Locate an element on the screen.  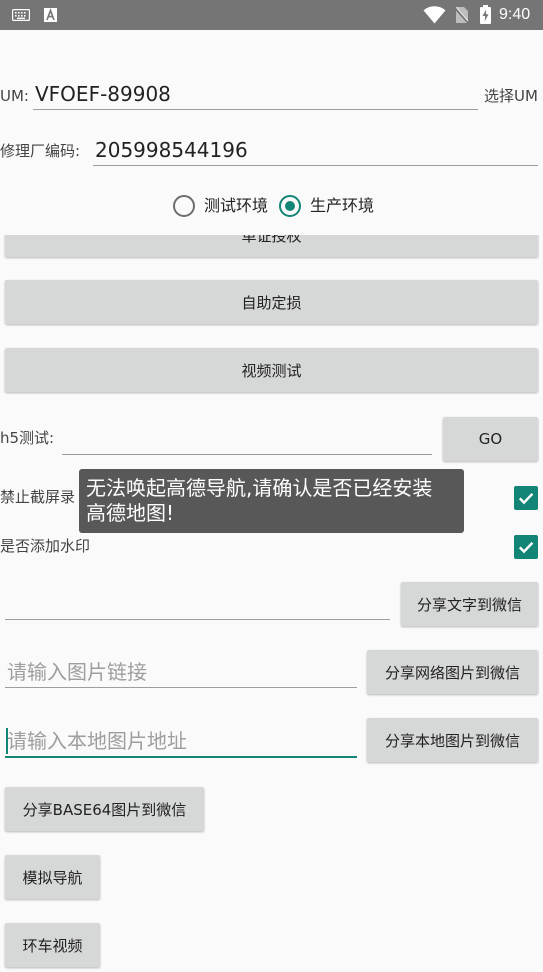
um-input: VFOEF-89908 is located at coordinates (255, 94).